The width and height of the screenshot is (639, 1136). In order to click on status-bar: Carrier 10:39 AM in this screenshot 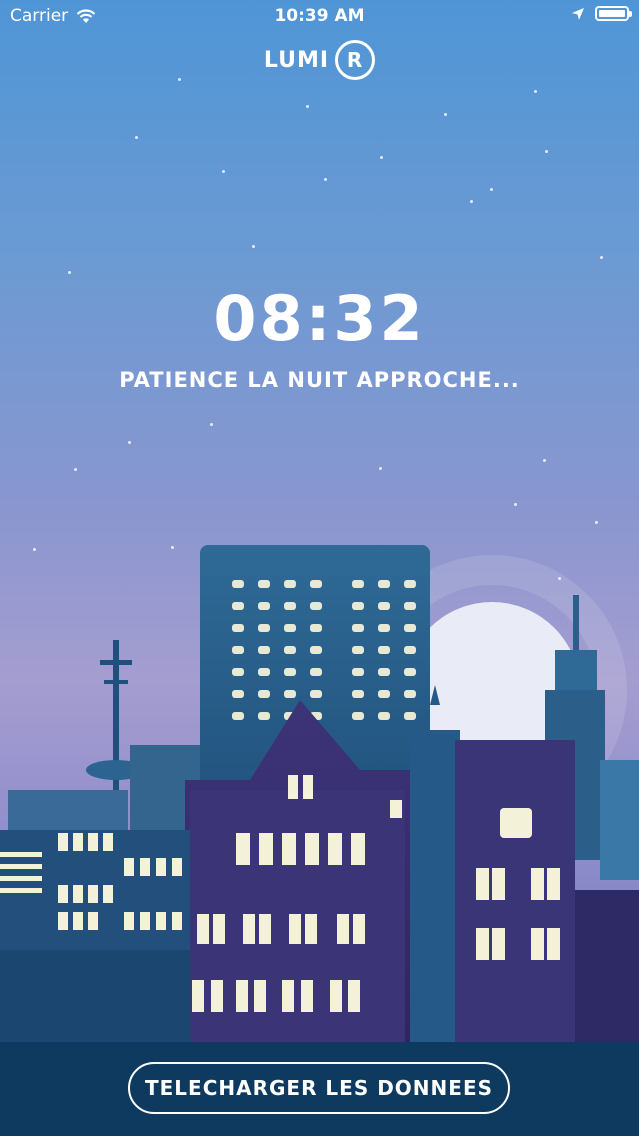, I will do `click(319, 17)`.